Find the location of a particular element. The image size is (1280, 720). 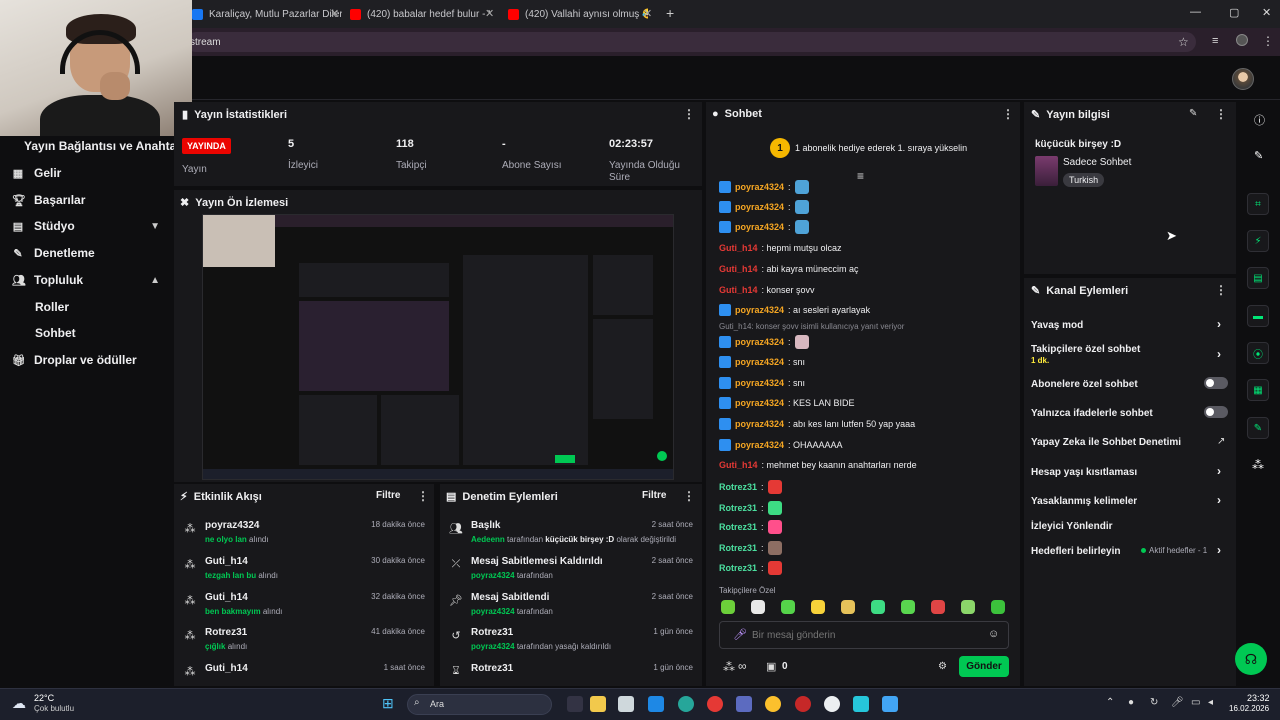

chat-menu-icon: ⋮ is located at coordinates (1008, 114).